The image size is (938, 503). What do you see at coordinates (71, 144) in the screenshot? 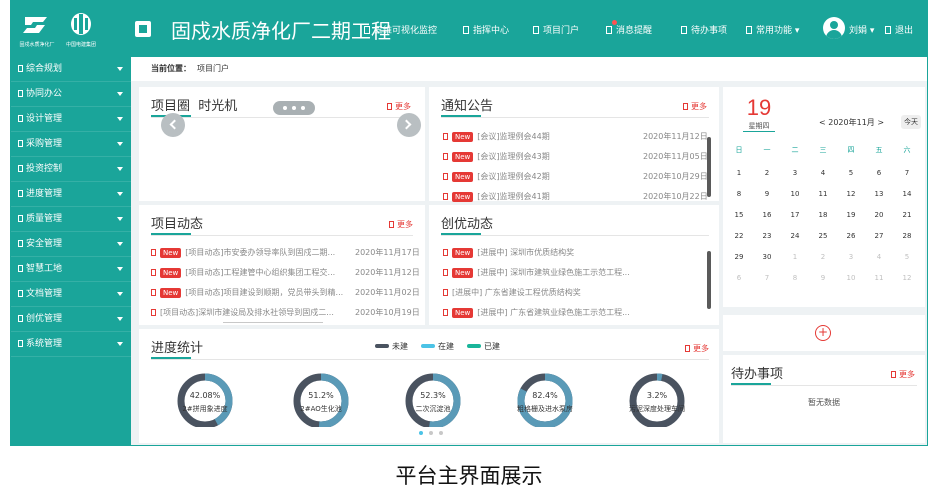
I see `sidebar-item-procurement: 采购管理` at bounding box center [71, 144].